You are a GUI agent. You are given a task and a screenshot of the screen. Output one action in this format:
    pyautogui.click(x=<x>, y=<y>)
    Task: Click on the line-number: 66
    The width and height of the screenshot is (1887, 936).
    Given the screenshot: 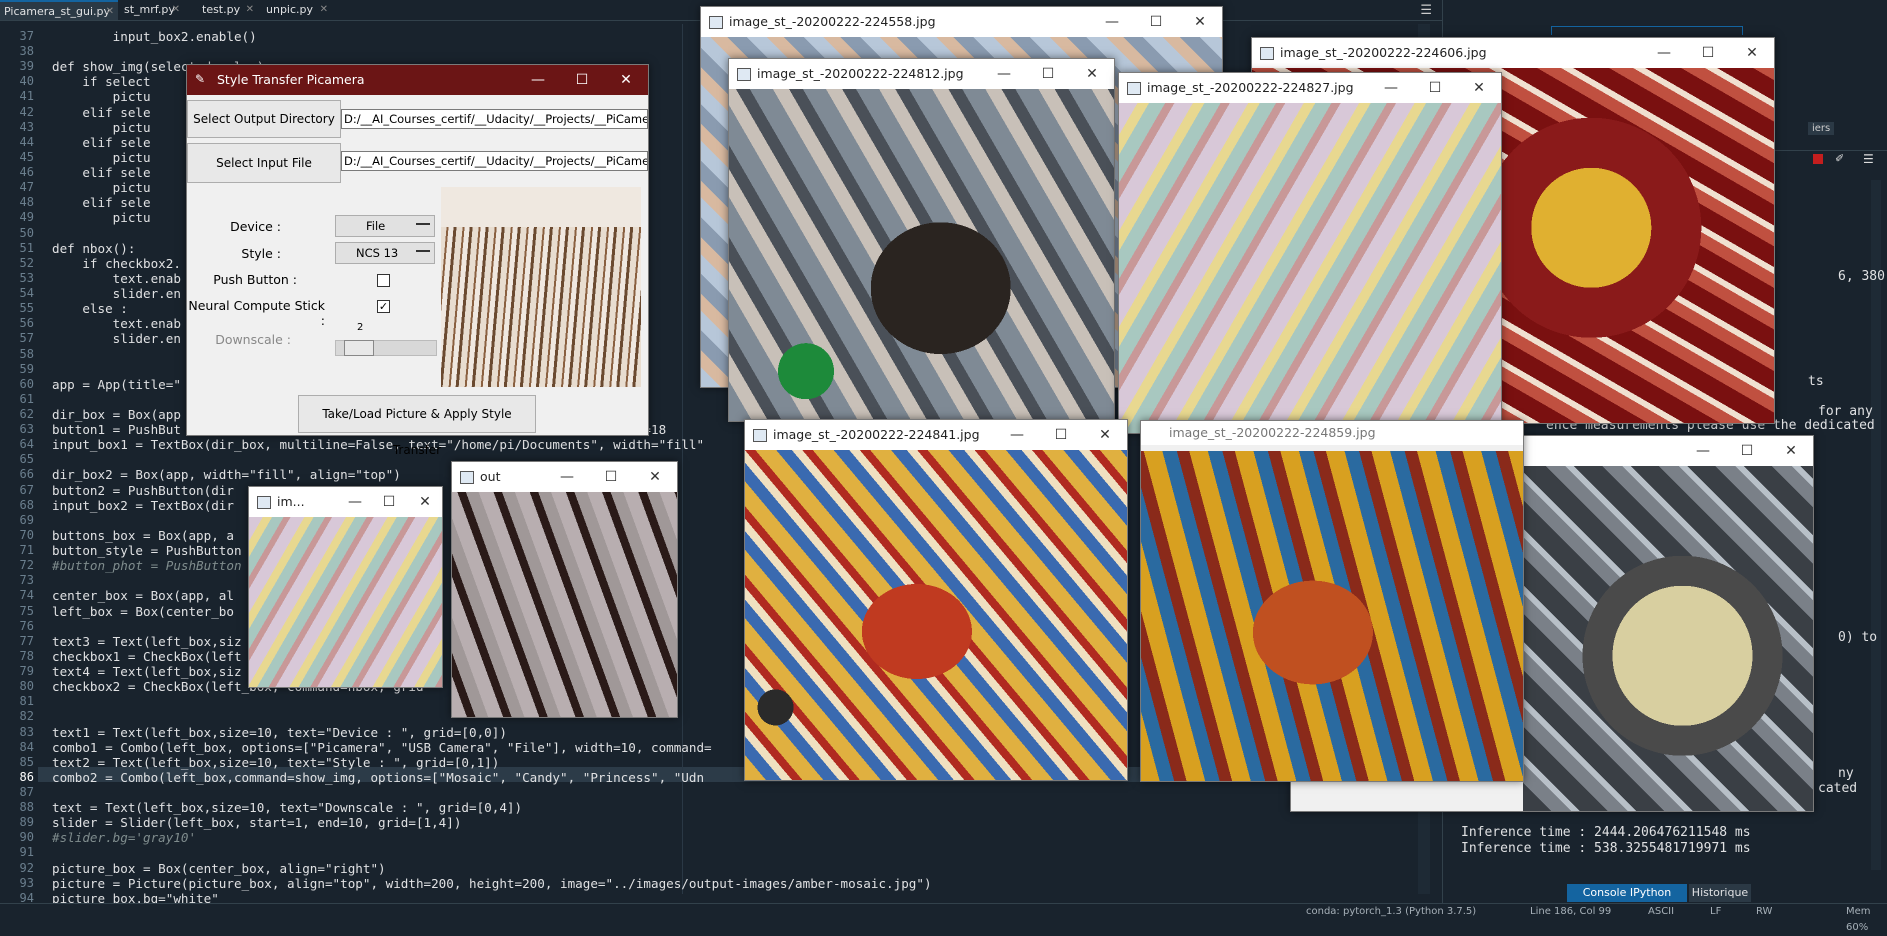 What is the action you would take?
    pyautogui.click(x=26, y=474)
    